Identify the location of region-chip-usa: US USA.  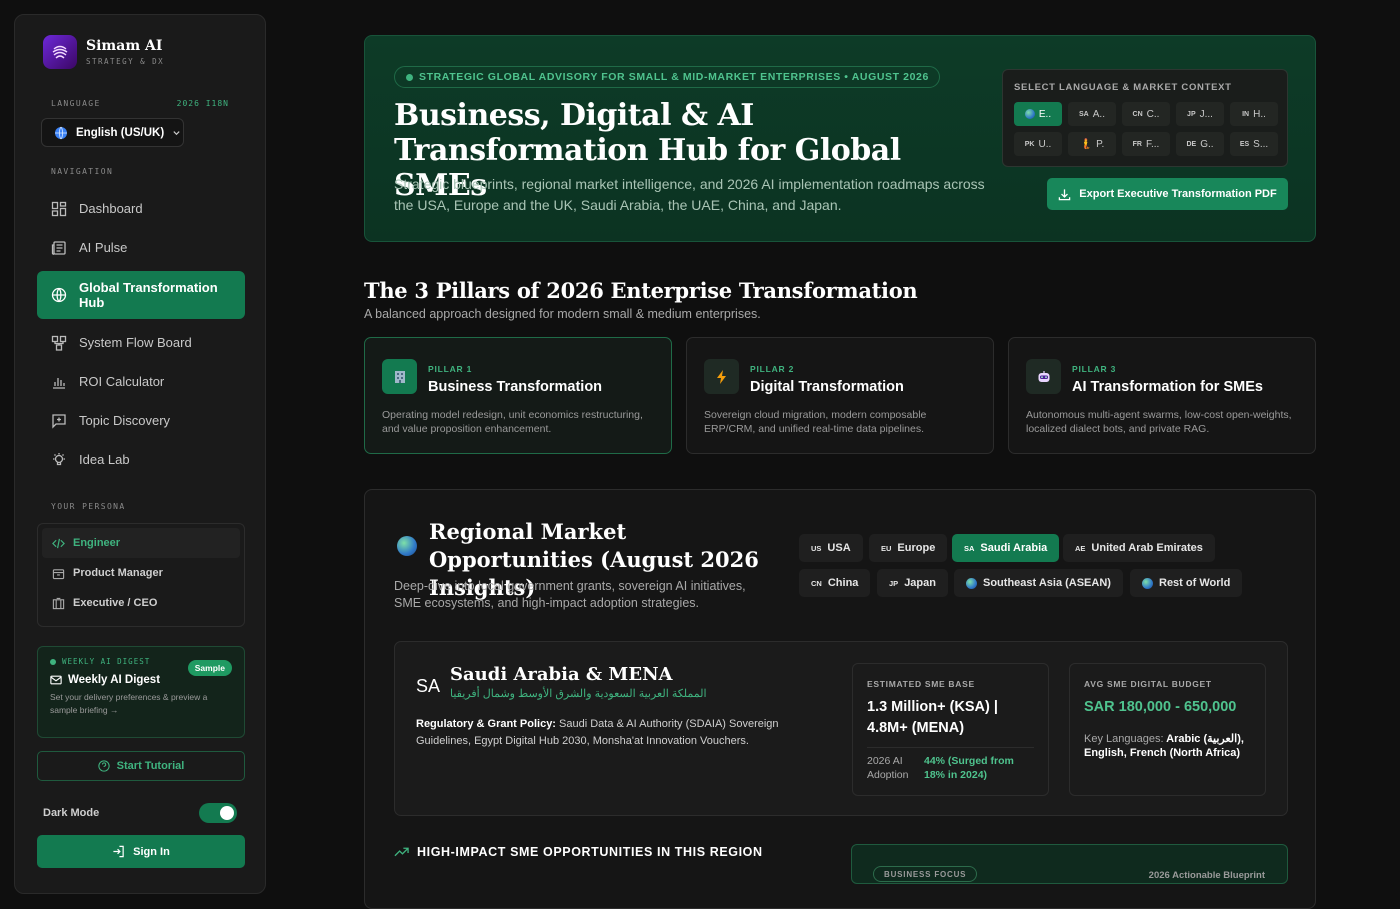
(831, 548).